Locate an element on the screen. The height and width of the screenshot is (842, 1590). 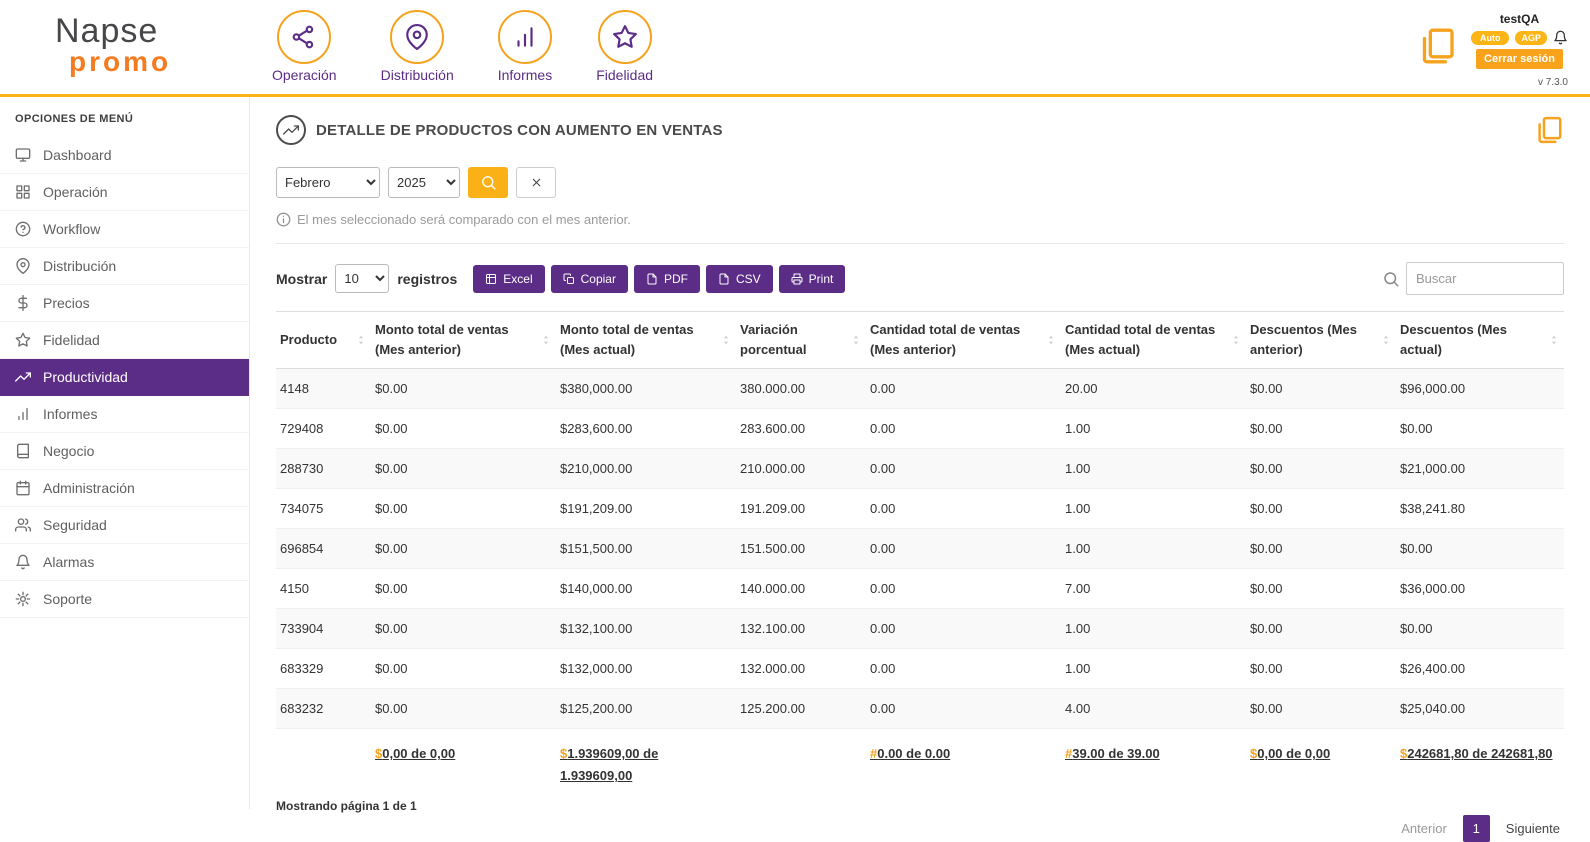
cell: 0.00 is located at coordinates (963, 589).